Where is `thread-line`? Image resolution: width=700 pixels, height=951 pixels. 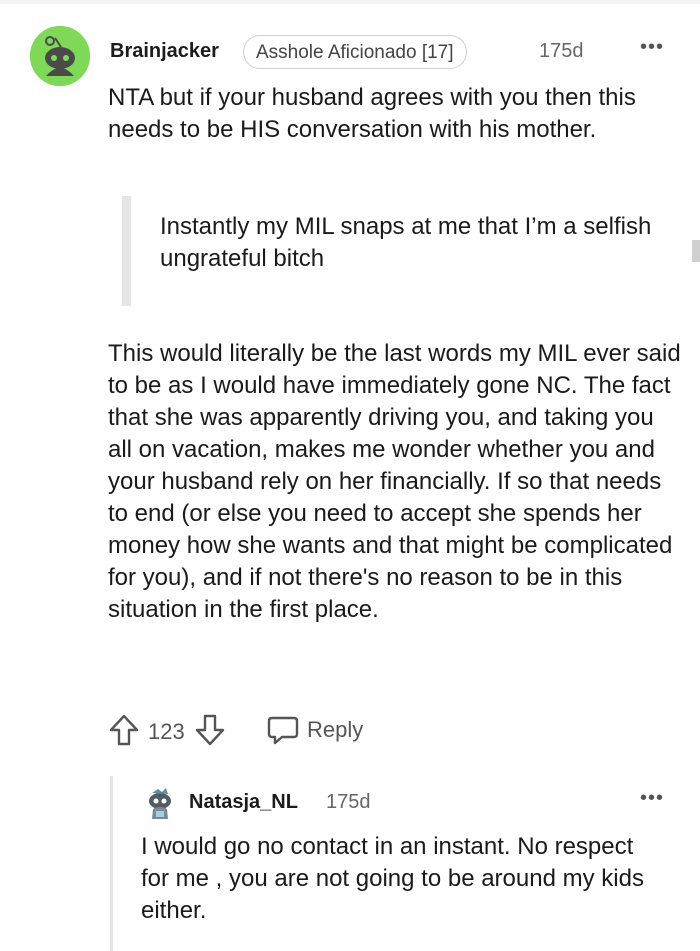 thread-line is located at coordinates (111, 863).